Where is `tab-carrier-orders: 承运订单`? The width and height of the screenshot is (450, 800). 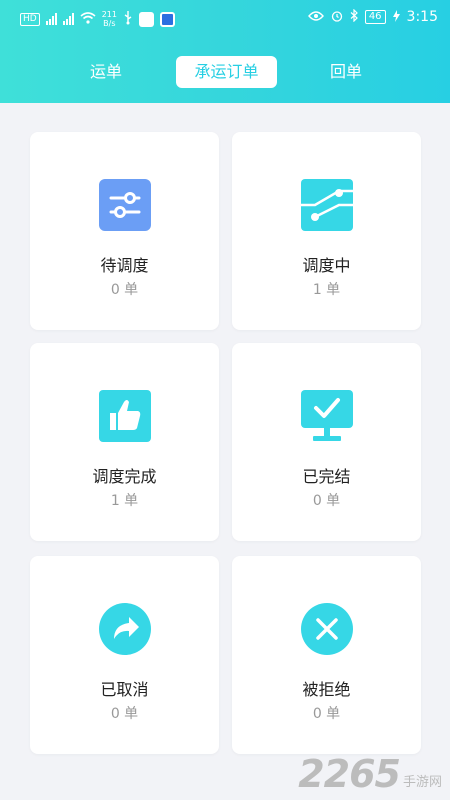
tab-carrier-orders: 承运订单 is located at coordinates (226, 72).